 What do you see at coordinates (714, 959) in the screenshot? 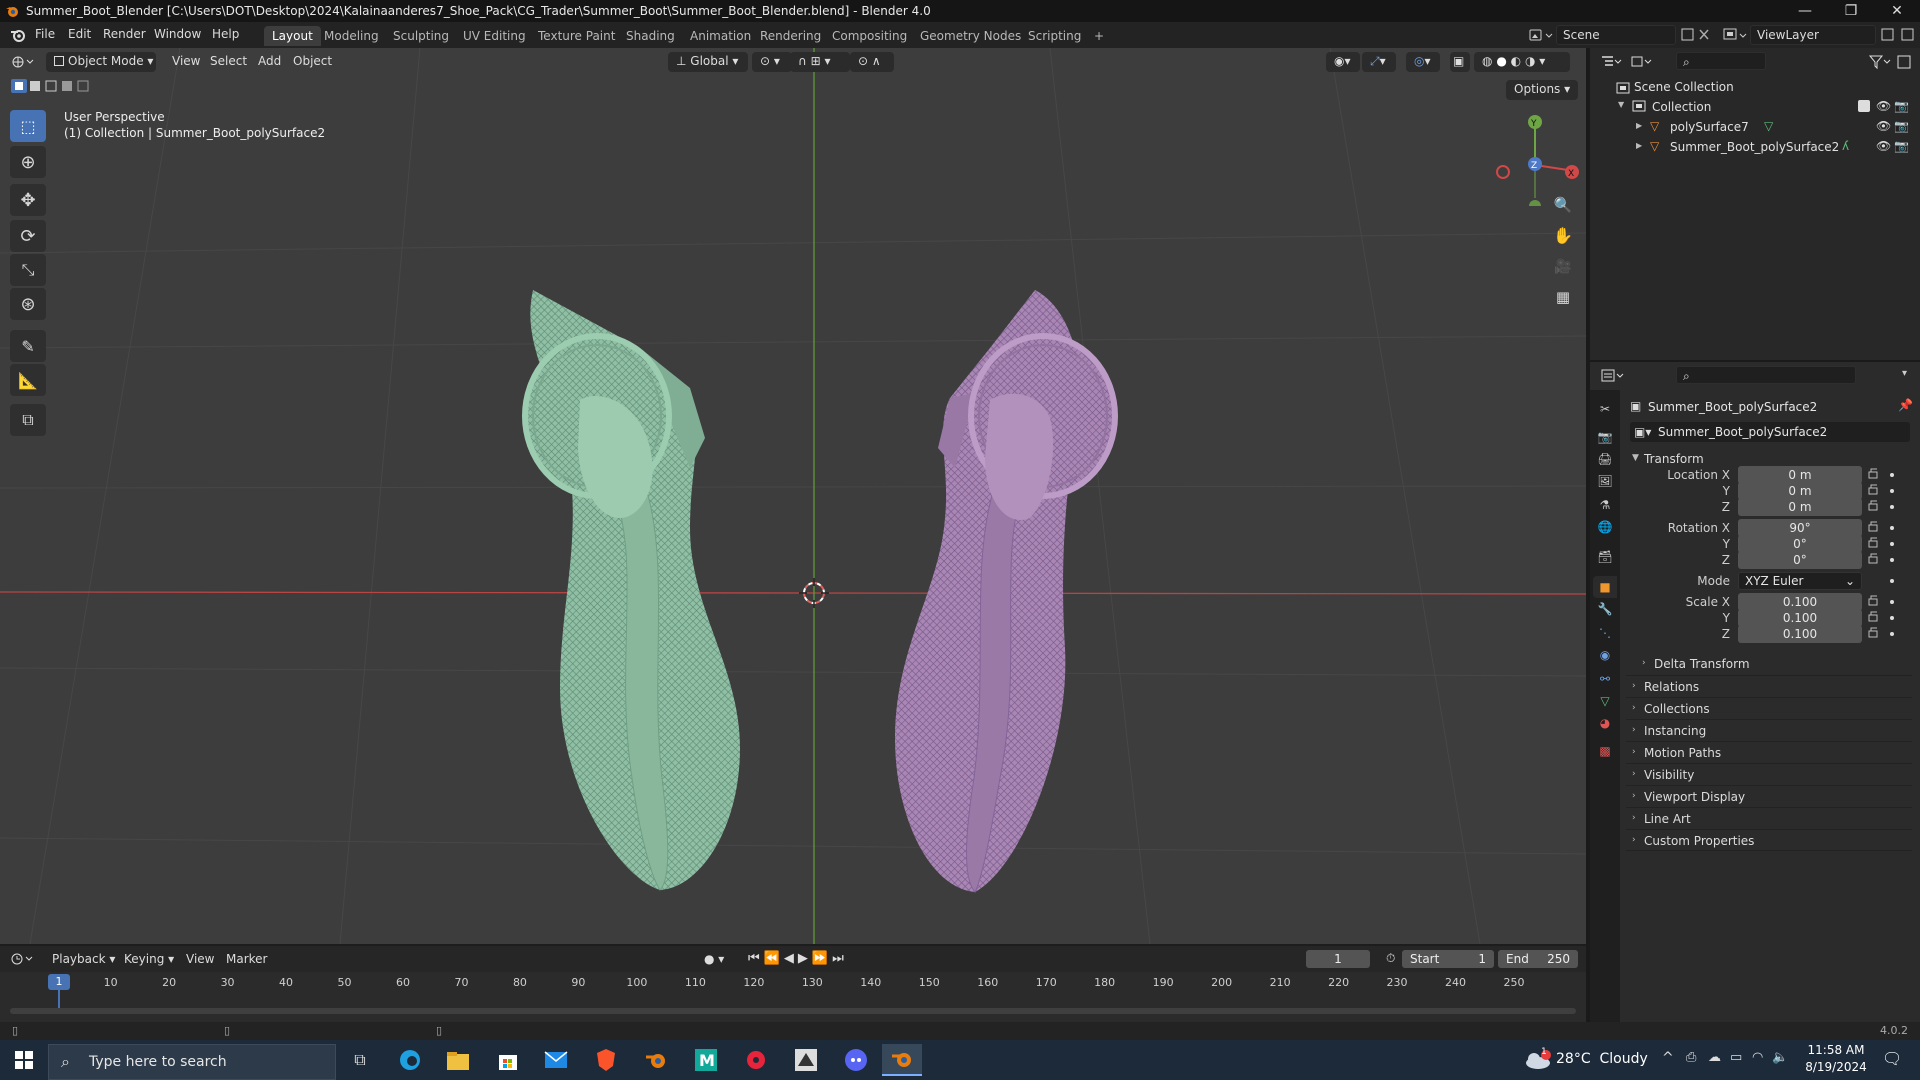
I see `auto-keying-icon: ● ▾` at bounding box center [714, 959].